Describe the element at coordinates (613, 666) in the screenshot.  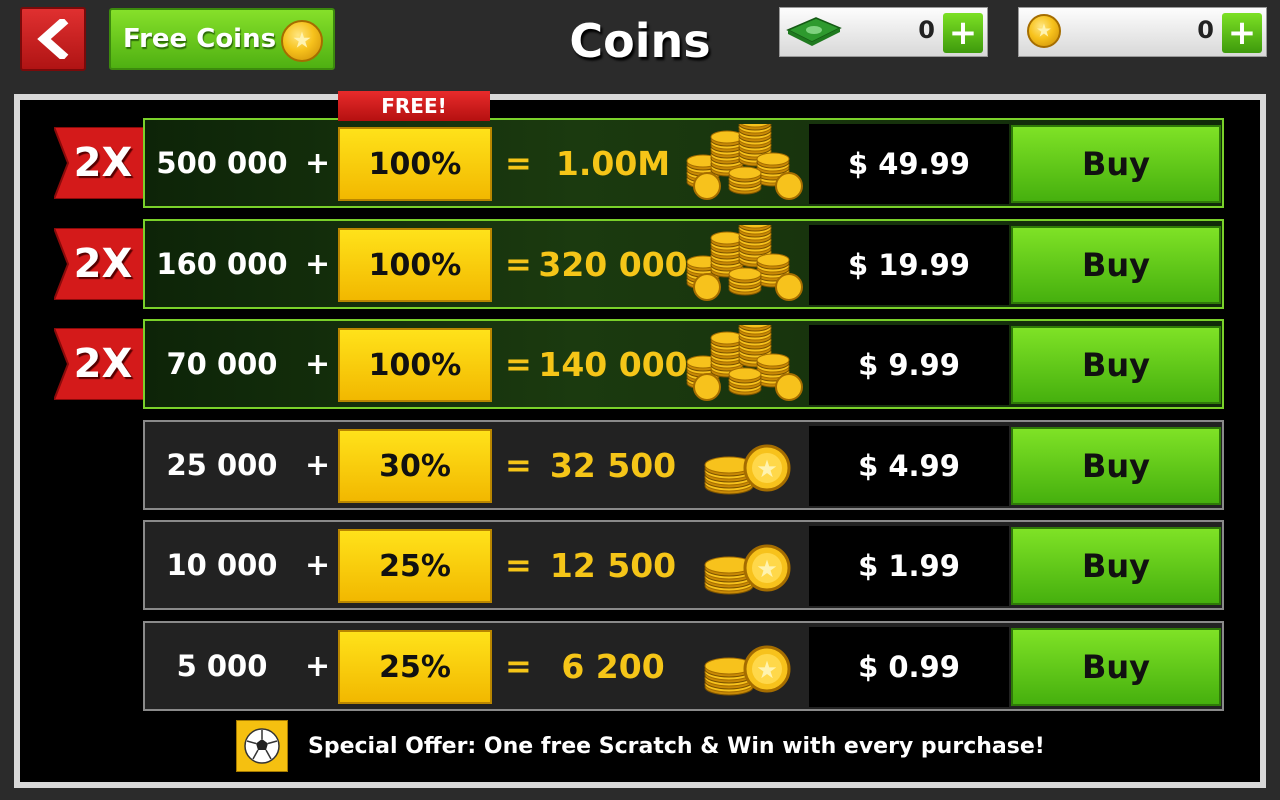
I see `total-coins: 6 200` at that location.